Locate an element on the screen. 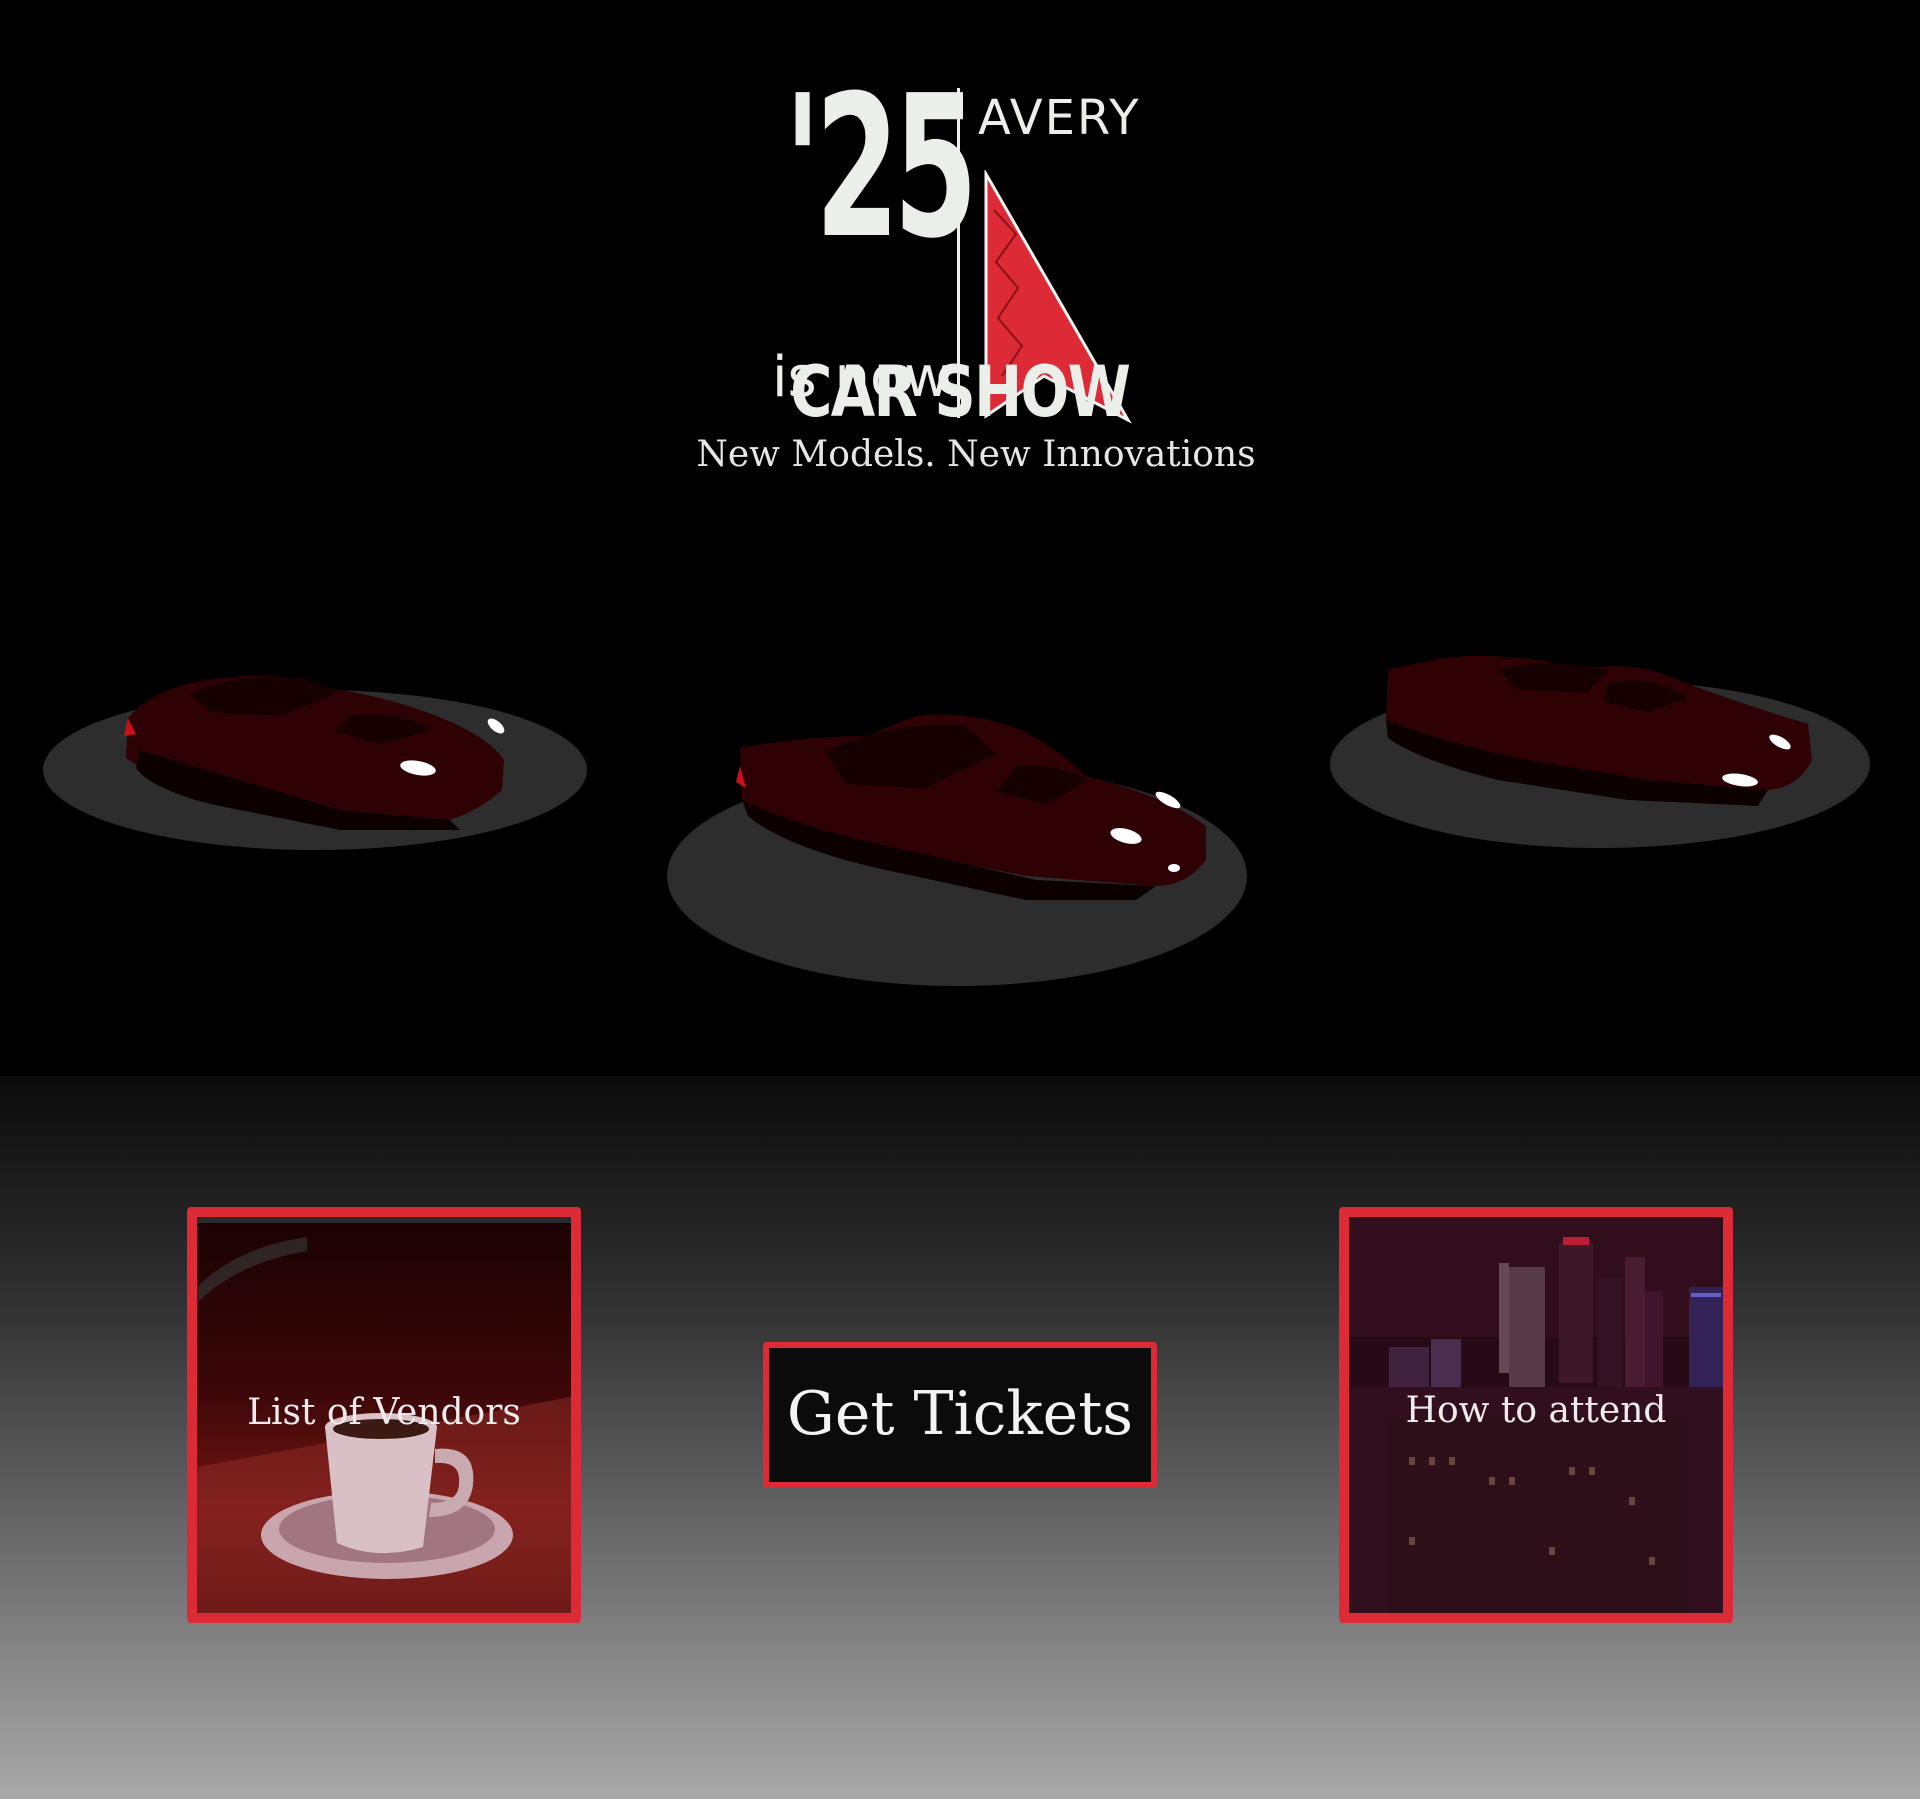  car-display-center is located at coordinates (966, 850).